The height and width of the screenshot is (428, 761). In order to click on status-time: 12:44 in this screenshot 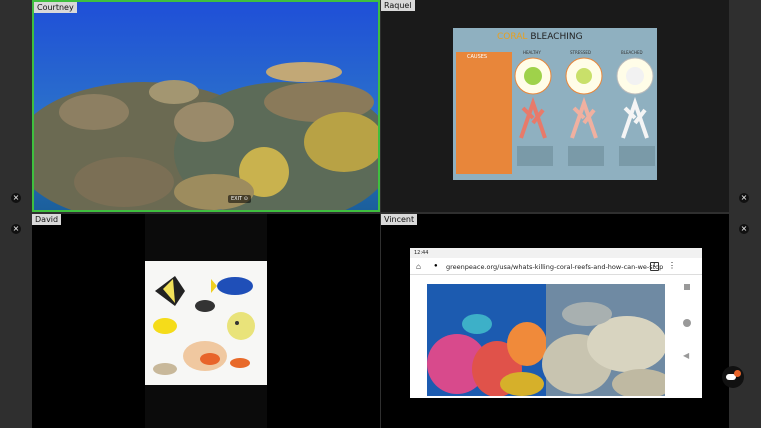, I will do `click(421, 253)`.